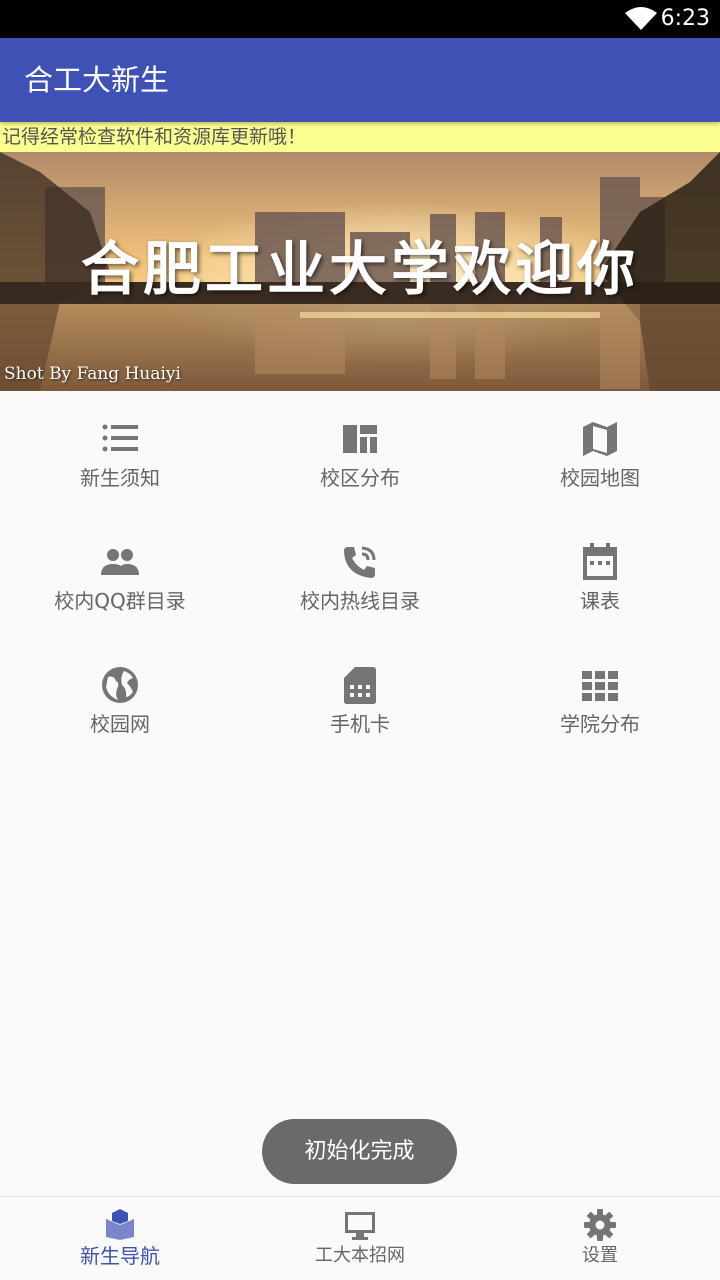  What do you see at coordinates (120, 478) in the screenshot?
I see `grid-item-label: 新生须知` at bounding box center [120, 478].